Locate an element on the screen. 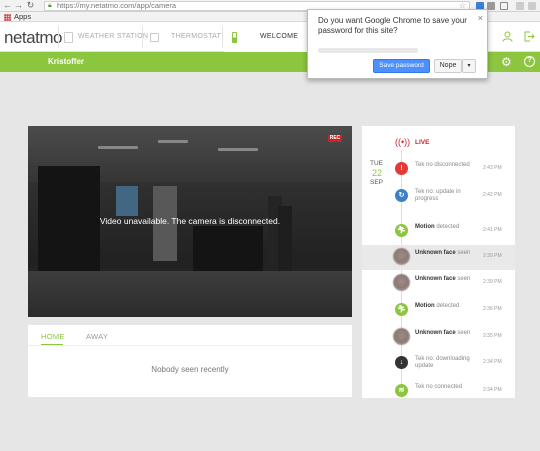 The height and width of the screenshot is (451, 540). help-icon: ? is located at coordinates (529, 61).